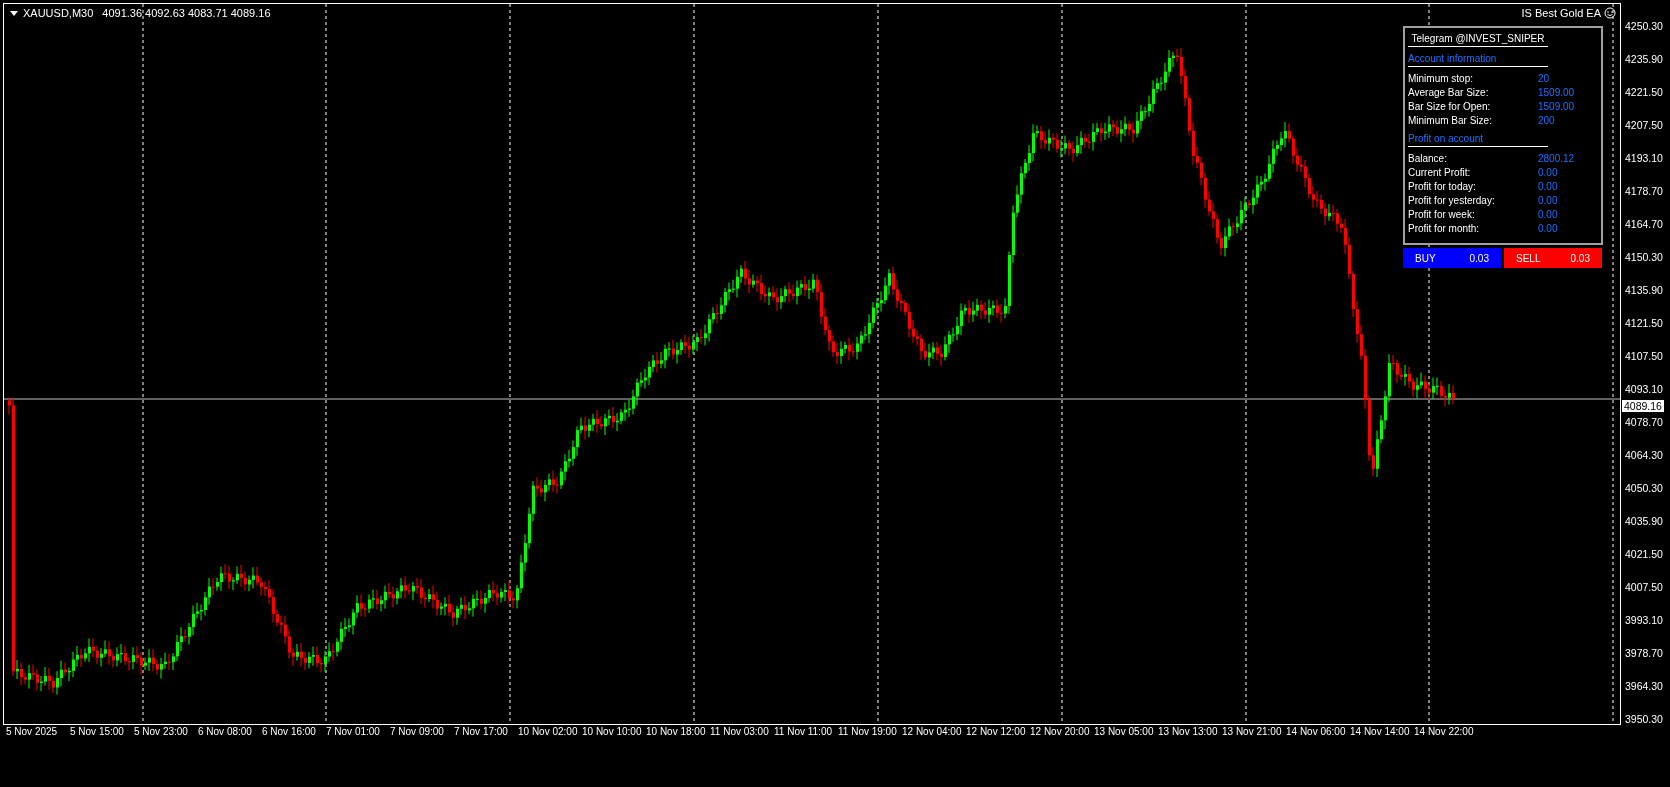  Describe the element at coordinates (932, 732) in the screenshot. I see `time-label: 12 Nov 04:00` at that location.